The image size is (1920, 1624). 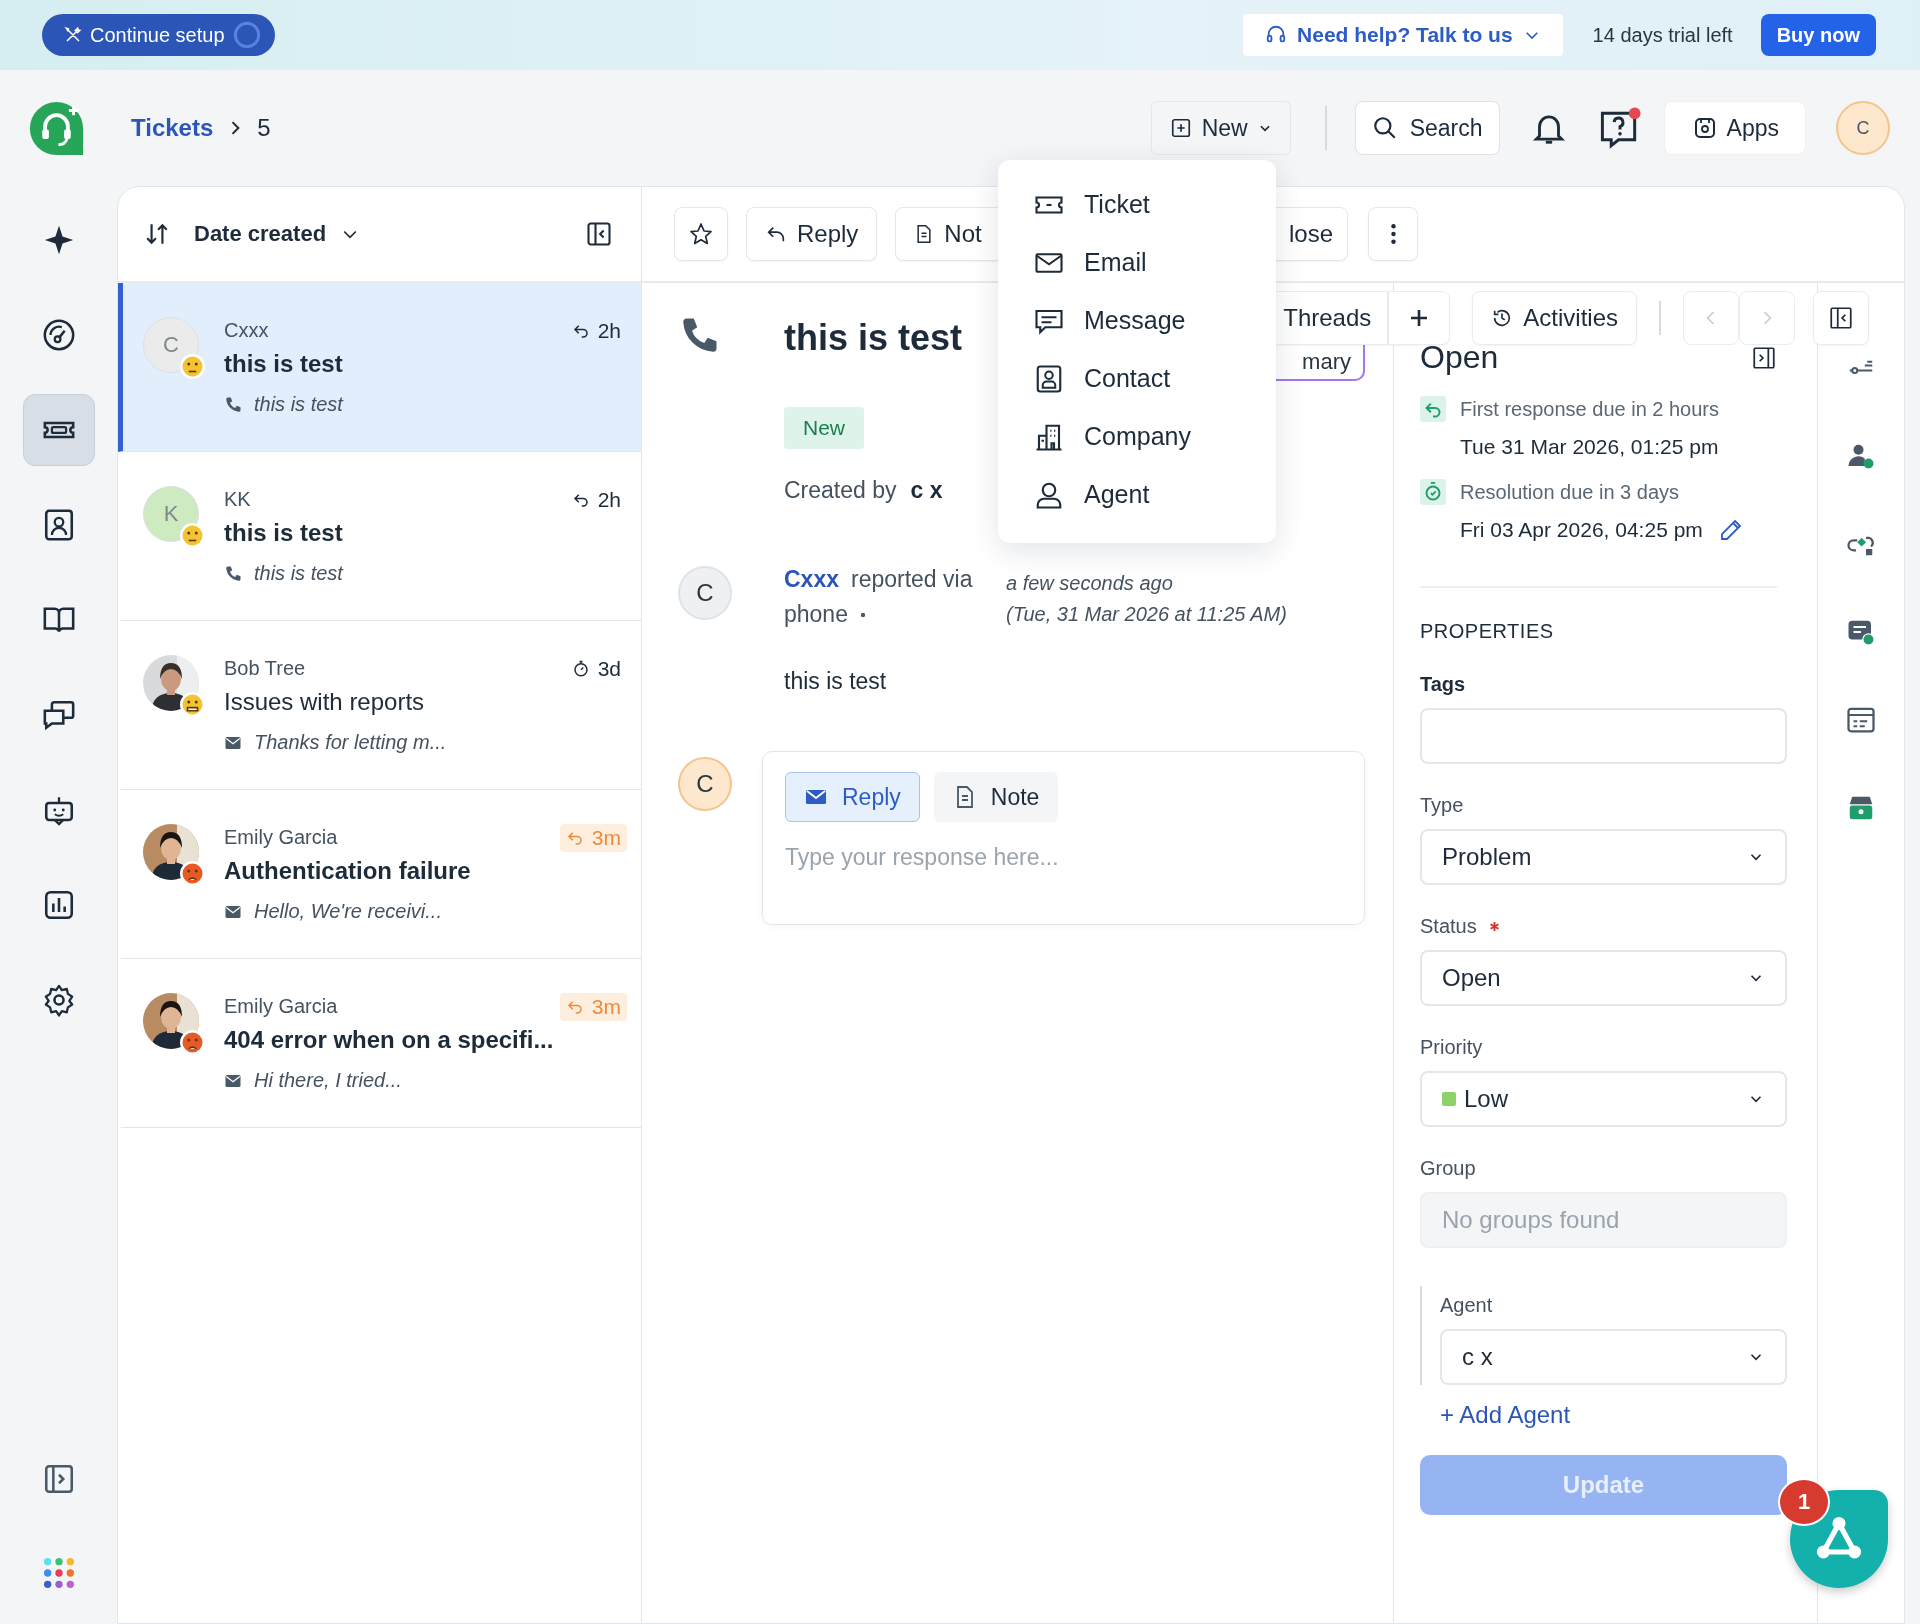 I want to click on sla-due-date: Fri 03 Apr 2026, 04:25 pm, so click(x=1581, y=530).